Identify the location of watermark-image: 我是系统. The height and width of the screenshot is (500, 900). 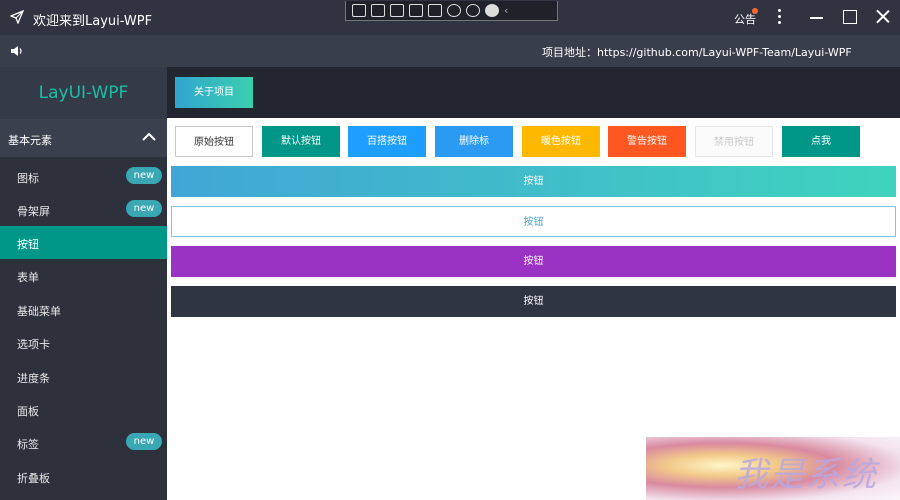
(773, 468).